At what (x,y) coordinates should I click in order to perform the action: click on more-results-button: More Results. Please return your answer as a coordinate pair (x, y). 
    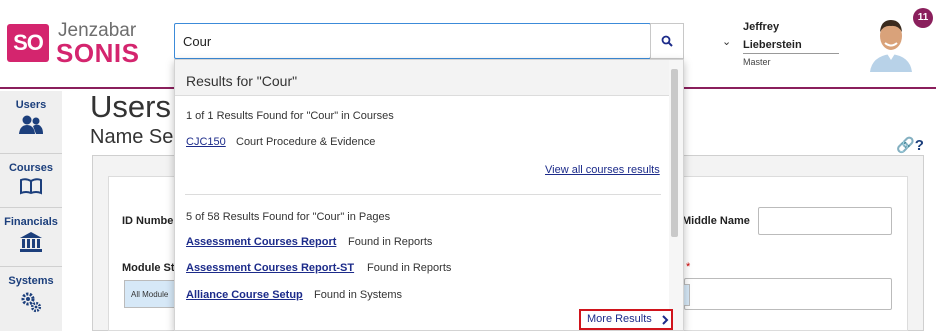
    Looking at the image, I should click on (626, 319).